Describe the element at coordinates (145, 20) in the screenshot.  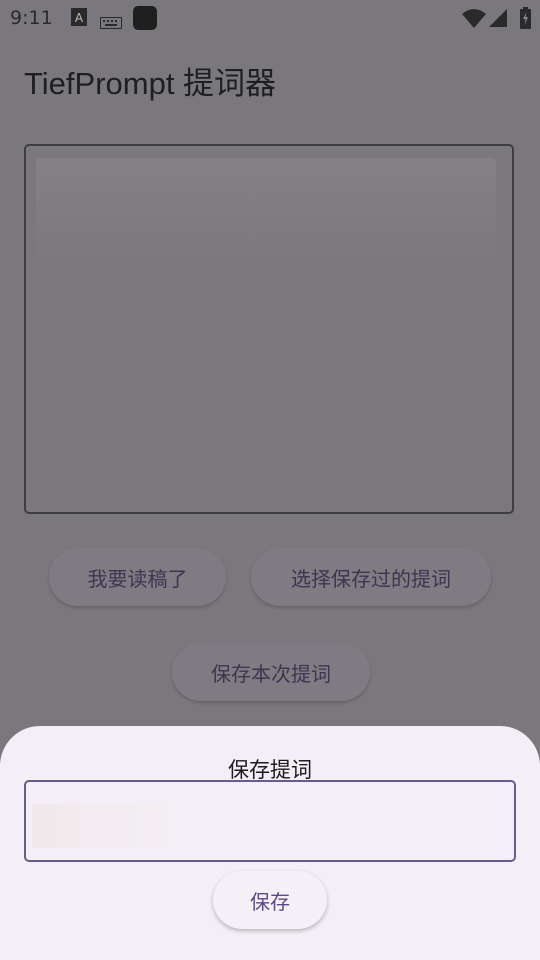
I see `app-square-icon` at that location.